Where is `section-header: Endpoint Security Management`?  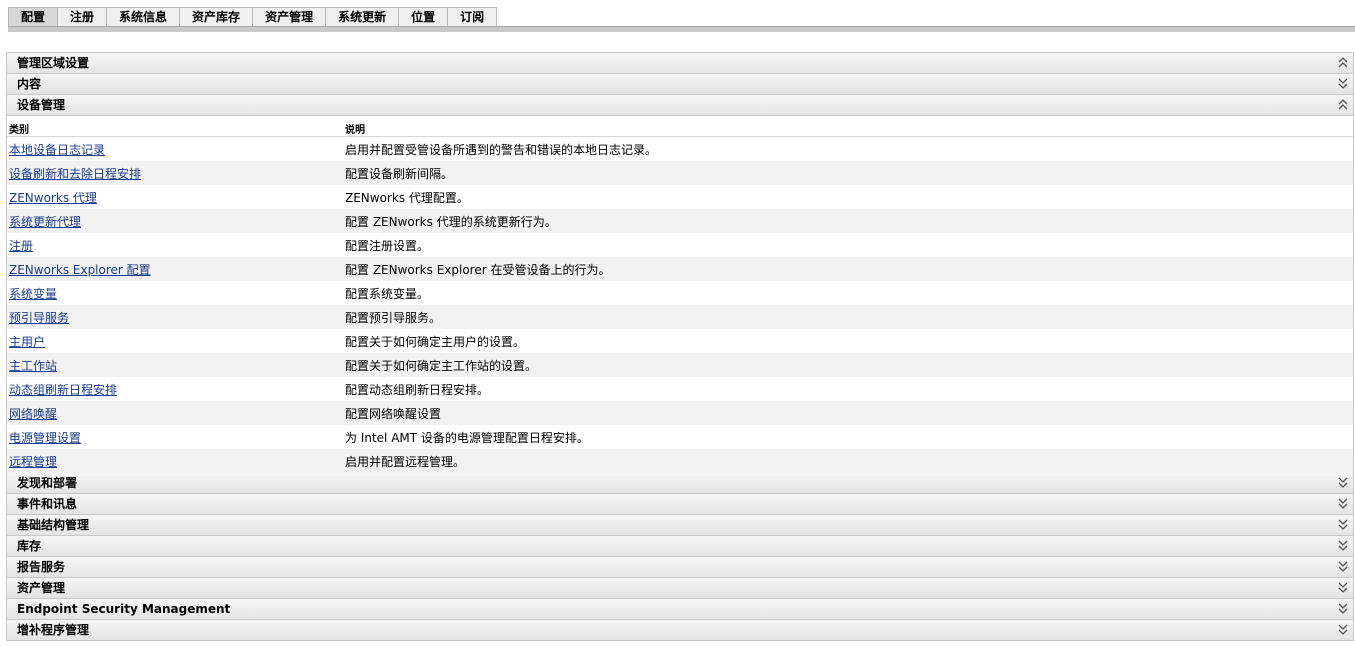 section-header: Endpoint Security Management is located at coordinates (680, 609).